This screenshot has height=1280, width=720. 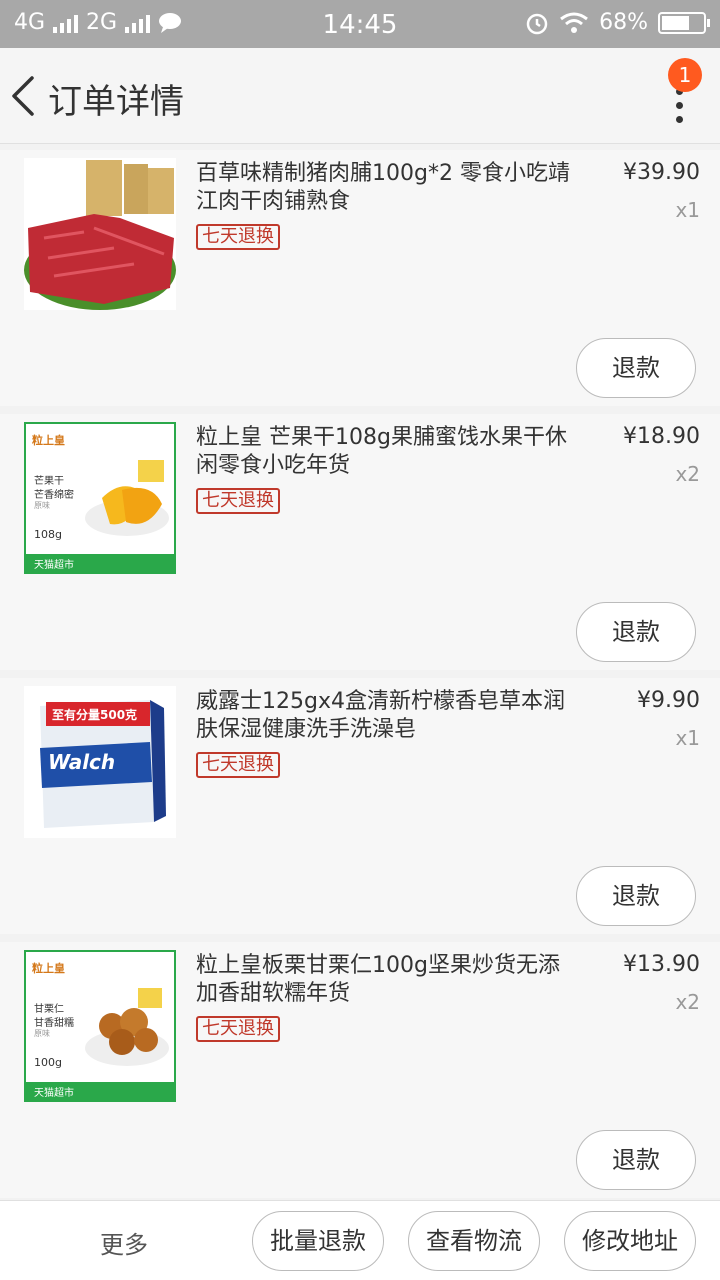 What do you see at coordinates (386, 188) in the screenshot?
I see `product-name: 百草味精制猪肉脯100g*2 零食小吃靖江肉干肉铺熟食` at bounding box center [386, 188].